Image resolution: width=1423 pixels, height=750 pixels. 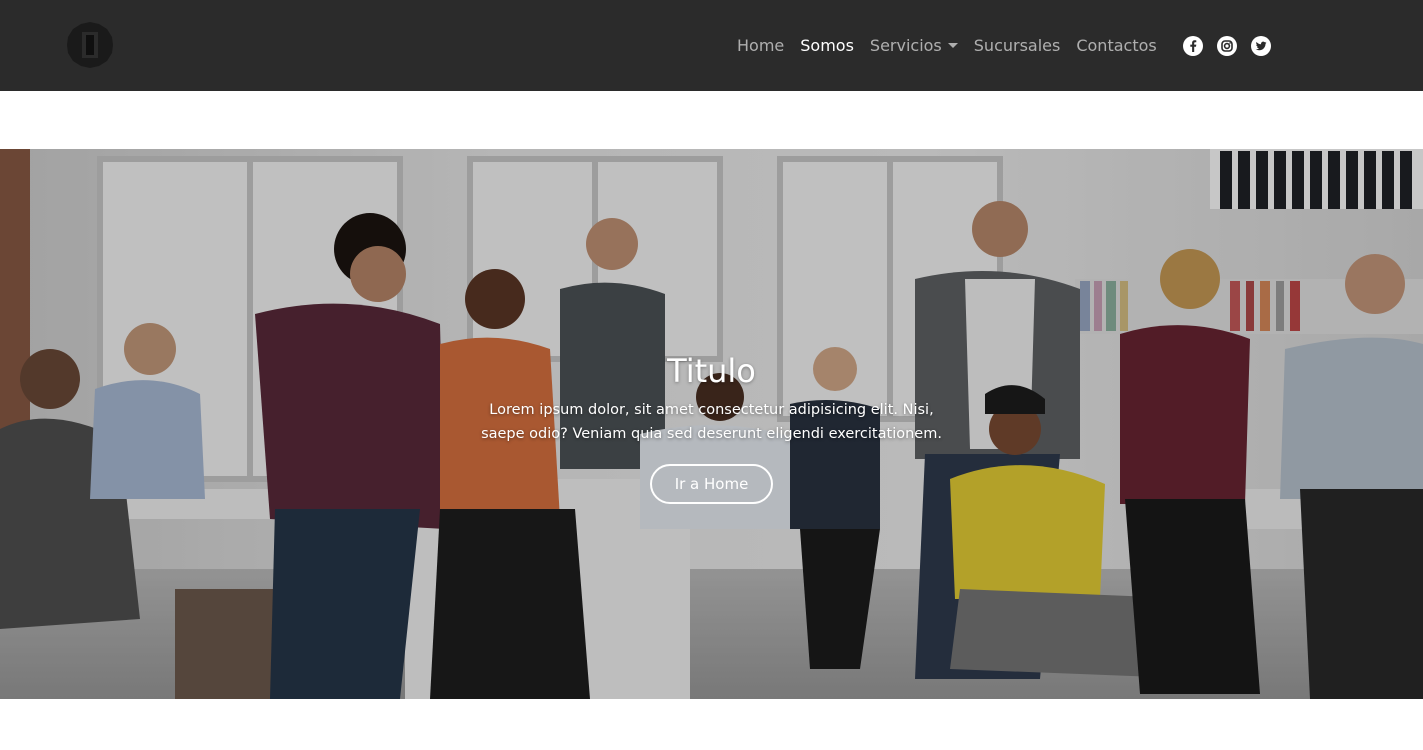 I want to click on instagram-icon, so click(x=1226, y=45).